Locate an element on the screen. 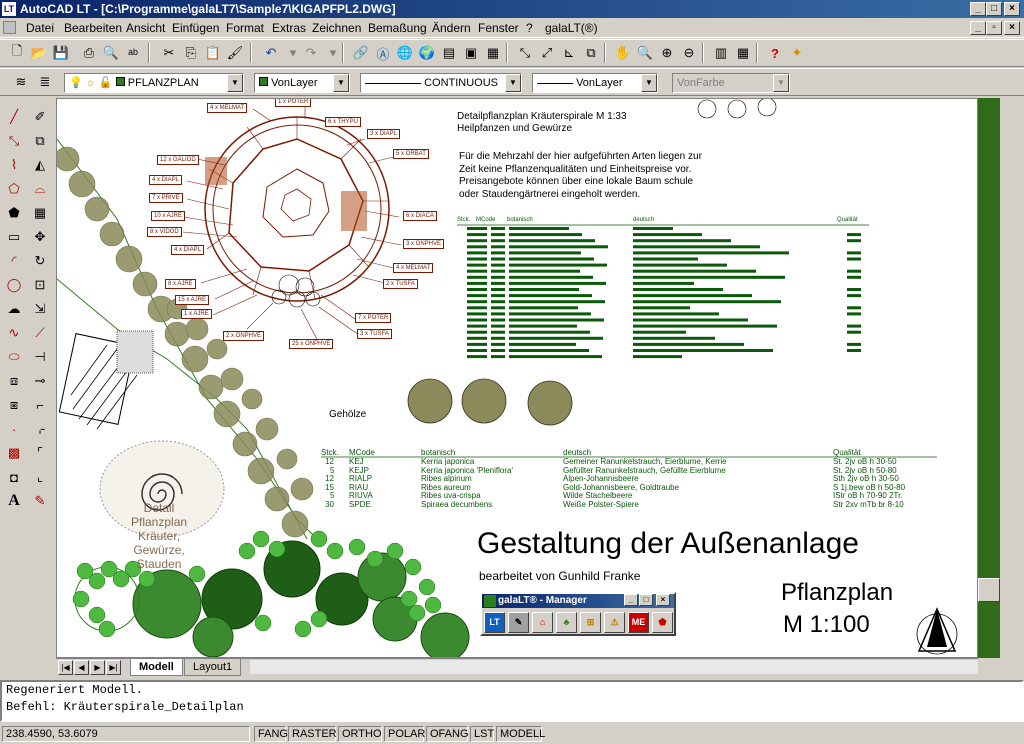 Image resolution: width=1024 pixels, height=744 pixels. toggle-ortho: ORTHO is located at coordinates (360, 734).